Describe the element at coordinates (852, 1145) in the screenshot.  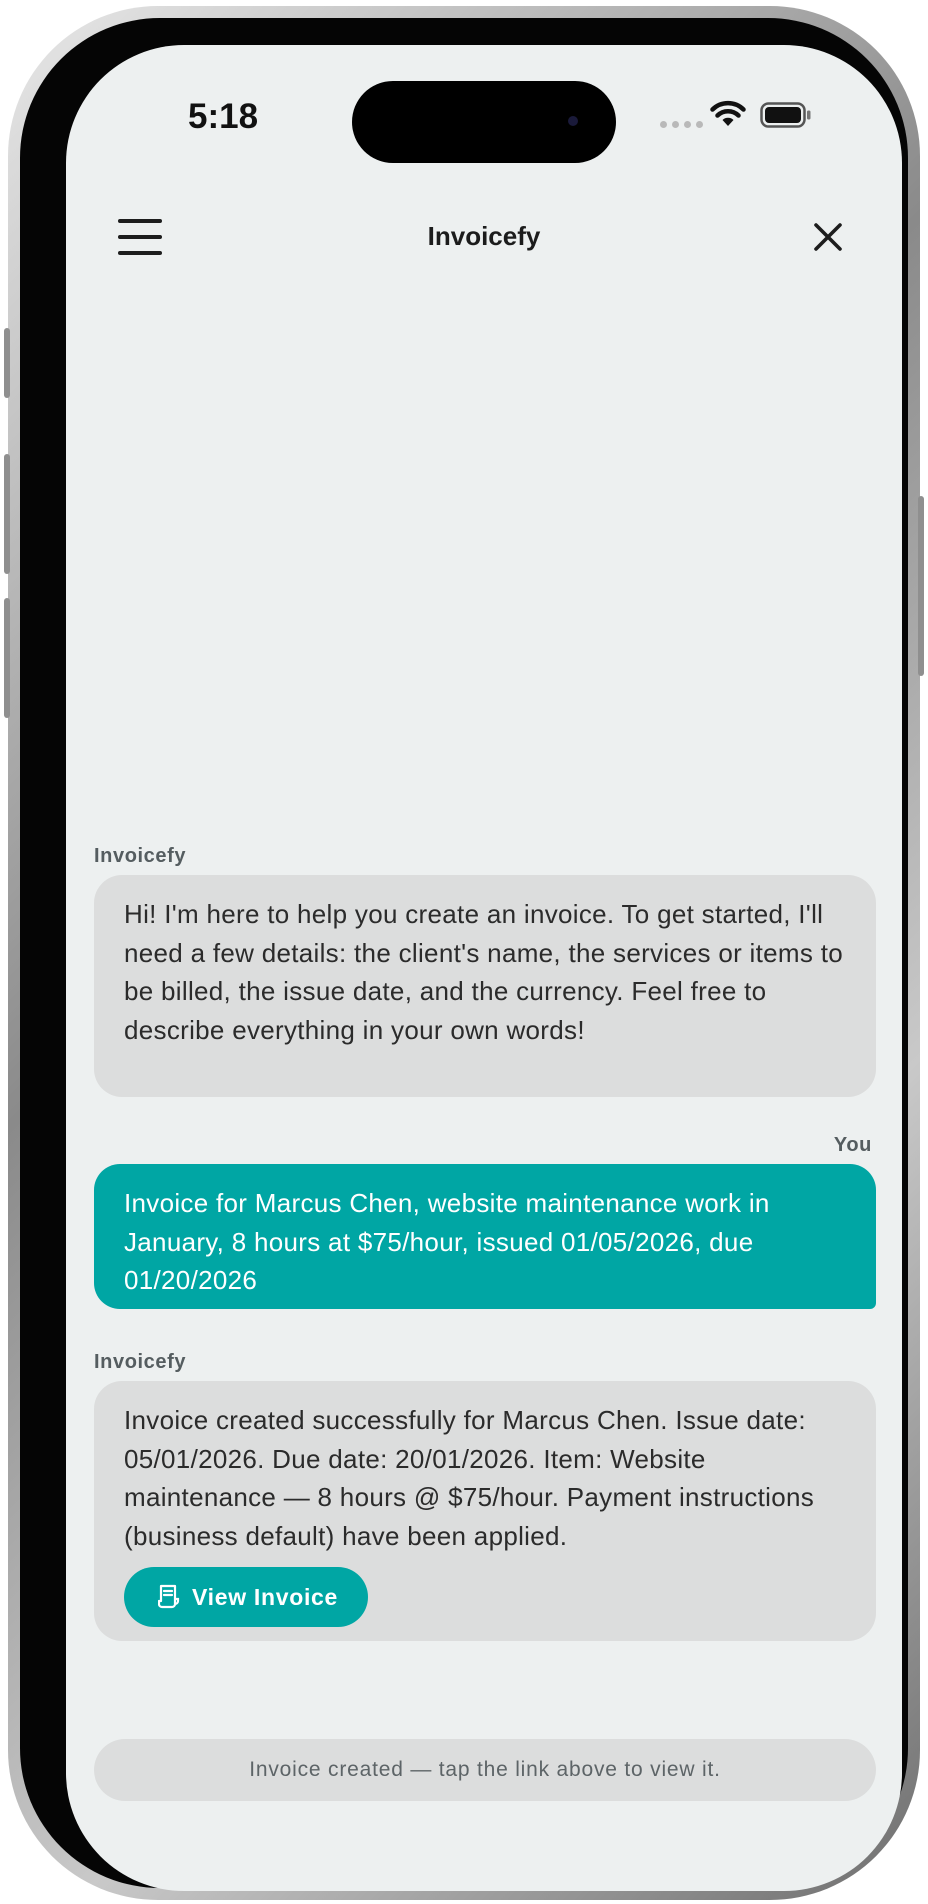
I see `message-sender-label: You` at that location.